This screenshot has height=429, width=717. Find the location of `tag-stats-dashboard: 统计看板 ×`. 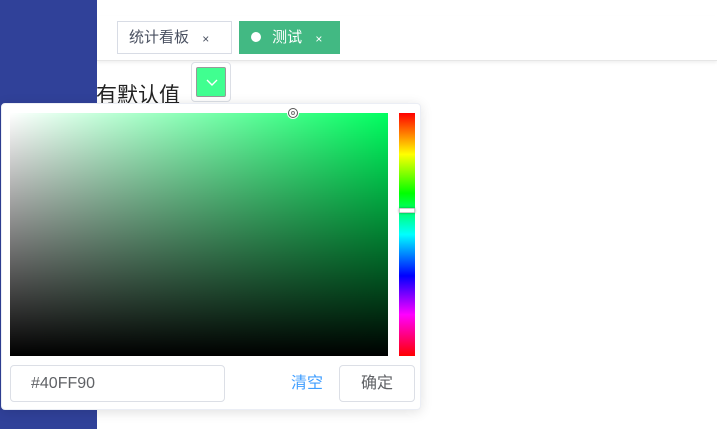

tag-stats-dashboard: 统计看板 × is located at coordinates (174, 37).